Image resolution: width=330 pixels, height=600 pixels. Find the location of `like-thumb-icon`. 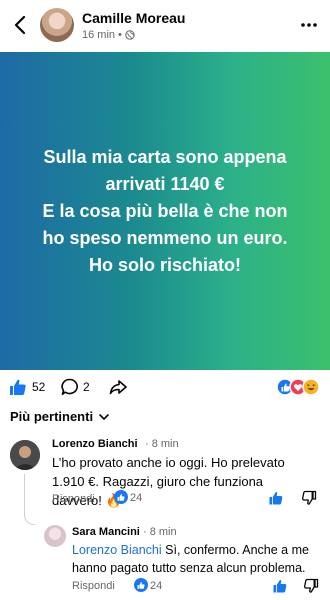

like-thumb-icon is located at coordinates (18, 387).